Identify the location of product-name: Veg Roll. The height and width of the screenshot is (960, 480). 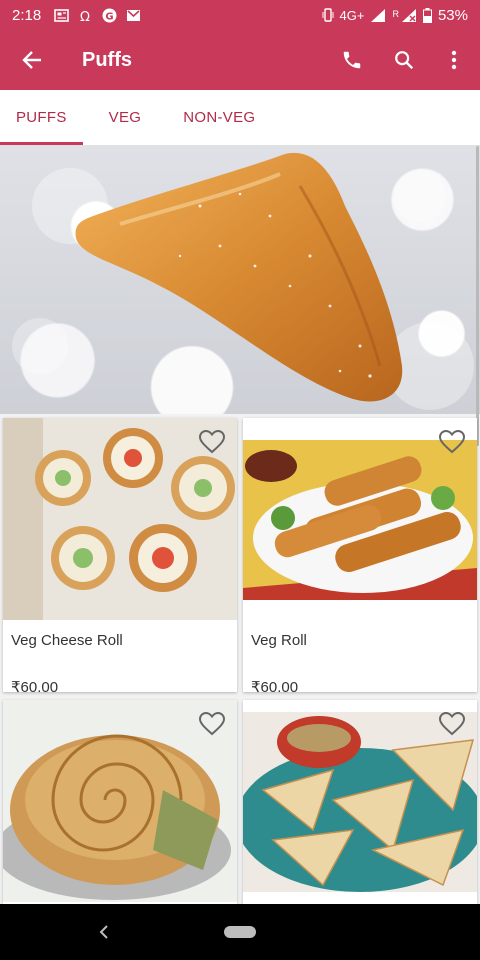
(279, 640).